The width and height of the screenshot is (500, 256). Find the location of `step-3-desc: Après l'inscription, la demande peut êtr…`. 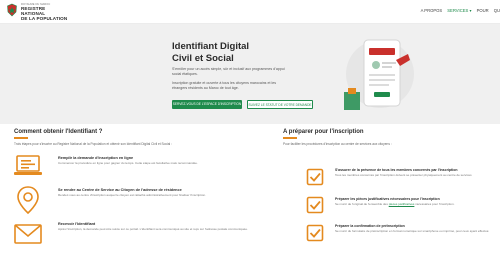

step-3-desc: Après l'inscription, la demande peut êtr… is located at coordinates (153, 229).